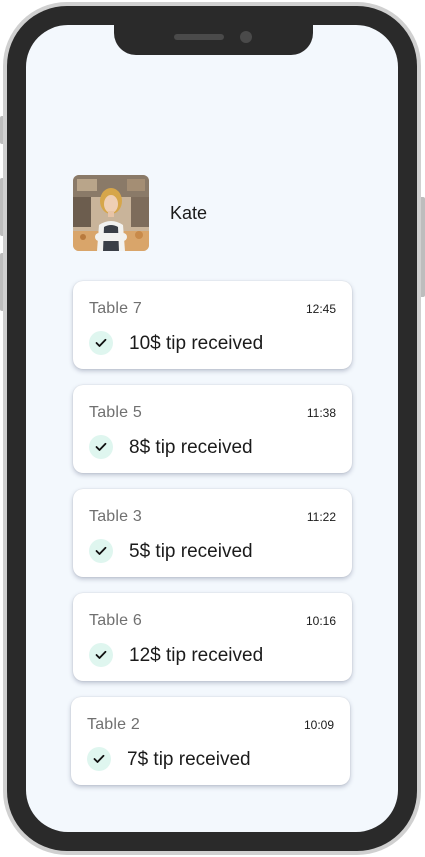  I want to click on tip-message: 12$ tip received, so click(196, 655).